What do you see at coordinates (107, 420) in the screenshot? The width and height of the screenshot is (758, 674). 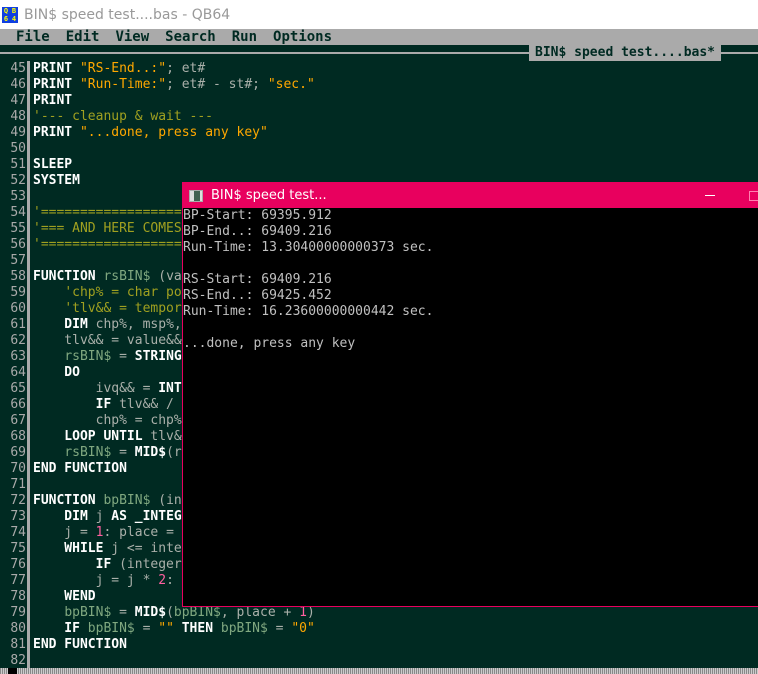 I see `code-token: chp% = chp%` at bounding box center [107, 420].